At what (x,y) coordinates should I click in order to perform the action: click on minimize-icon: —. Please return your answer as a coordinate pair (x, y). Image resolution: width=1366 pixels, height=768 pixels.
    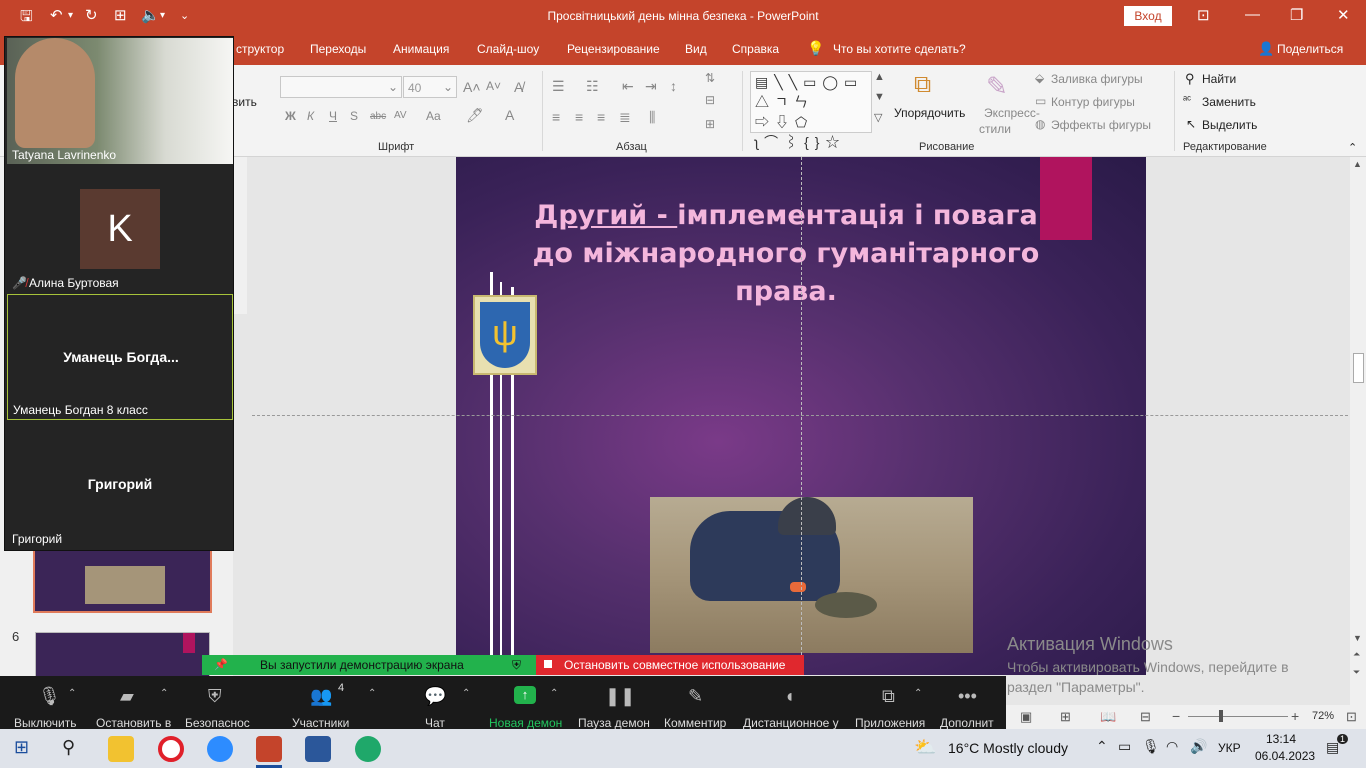
    Looking at the image, I should click on (1252, 14).